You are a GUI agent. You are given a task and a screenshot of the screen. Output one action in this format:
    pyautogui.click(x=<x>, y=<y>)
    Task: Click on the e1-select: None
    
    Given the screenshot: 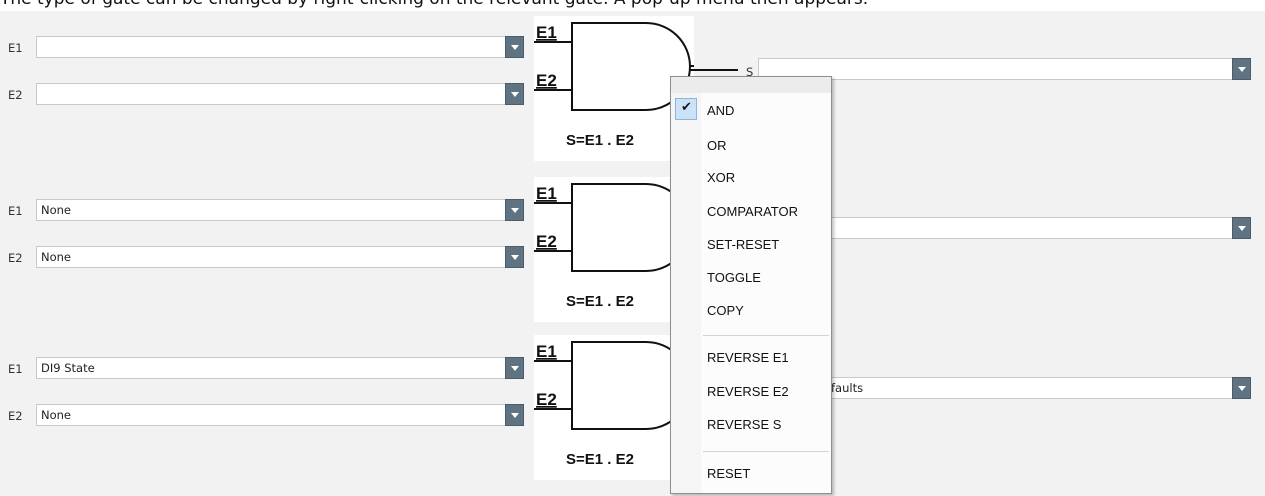 What is the action you would take?
    pyautogui.click(x=280, y=210)
    